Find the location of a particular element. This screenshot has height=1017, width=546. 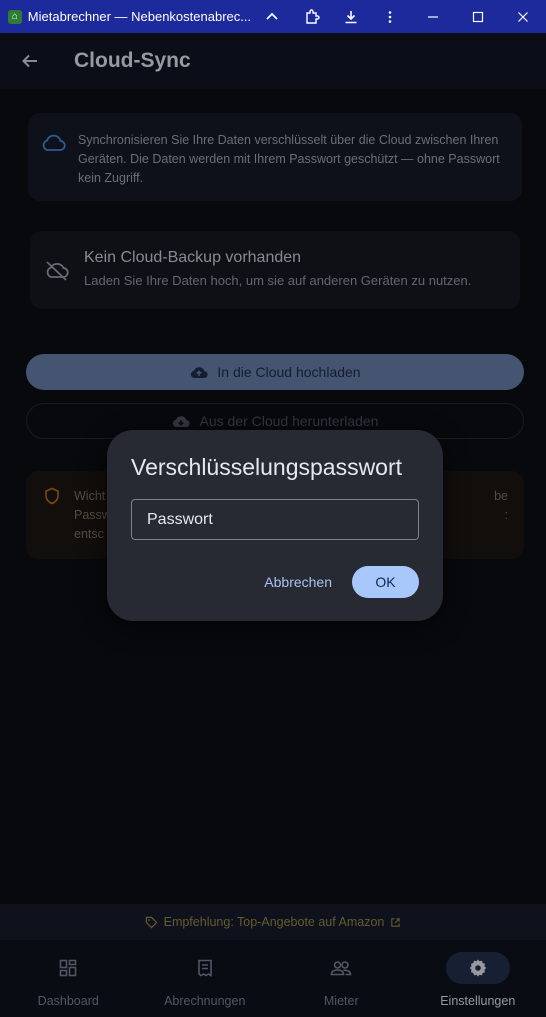

dialog-title: Verschlüsselungspasswort is located at coordinates (267, 467).